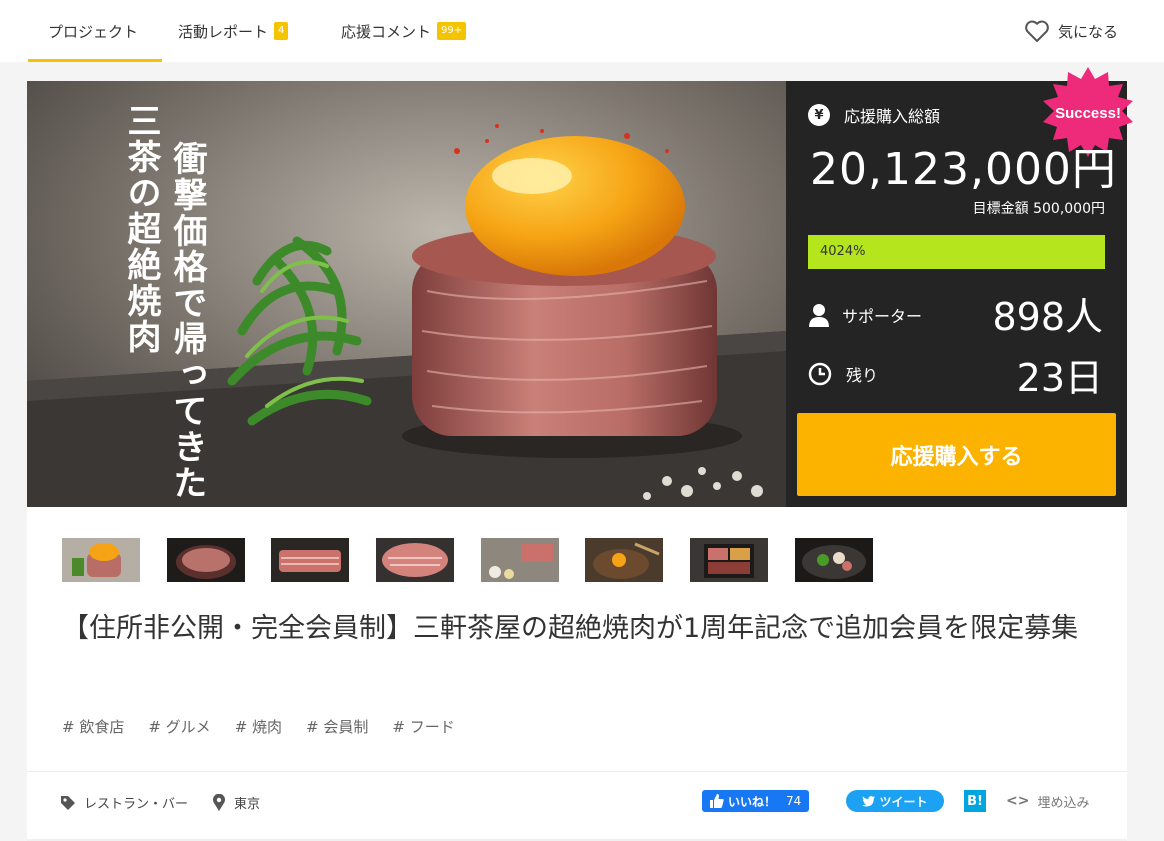  I want to click on activity-report-count-badge: 4, so click(281, 31).